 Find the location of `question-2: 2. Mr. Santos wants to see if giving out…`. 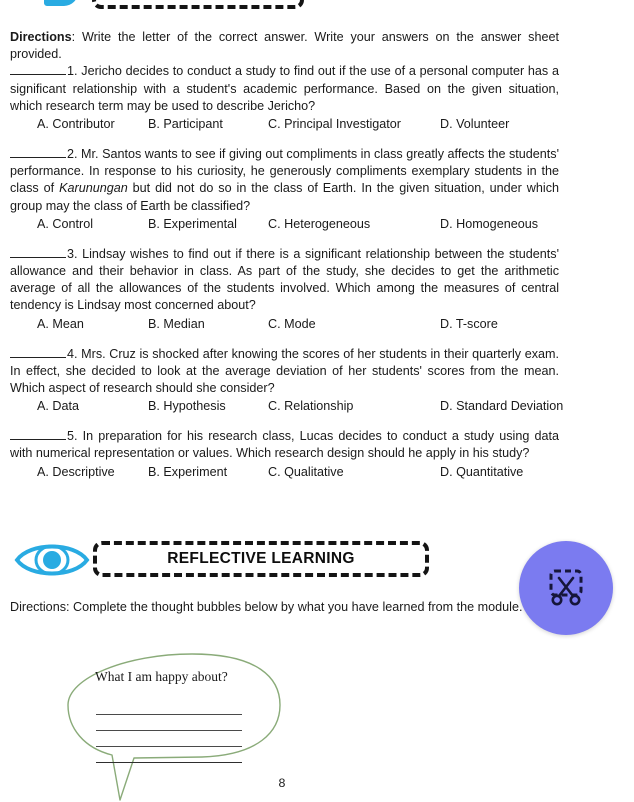

question-2: 2. Mr. Santos wants to see if giving out… is located at coordinates (284, 180).